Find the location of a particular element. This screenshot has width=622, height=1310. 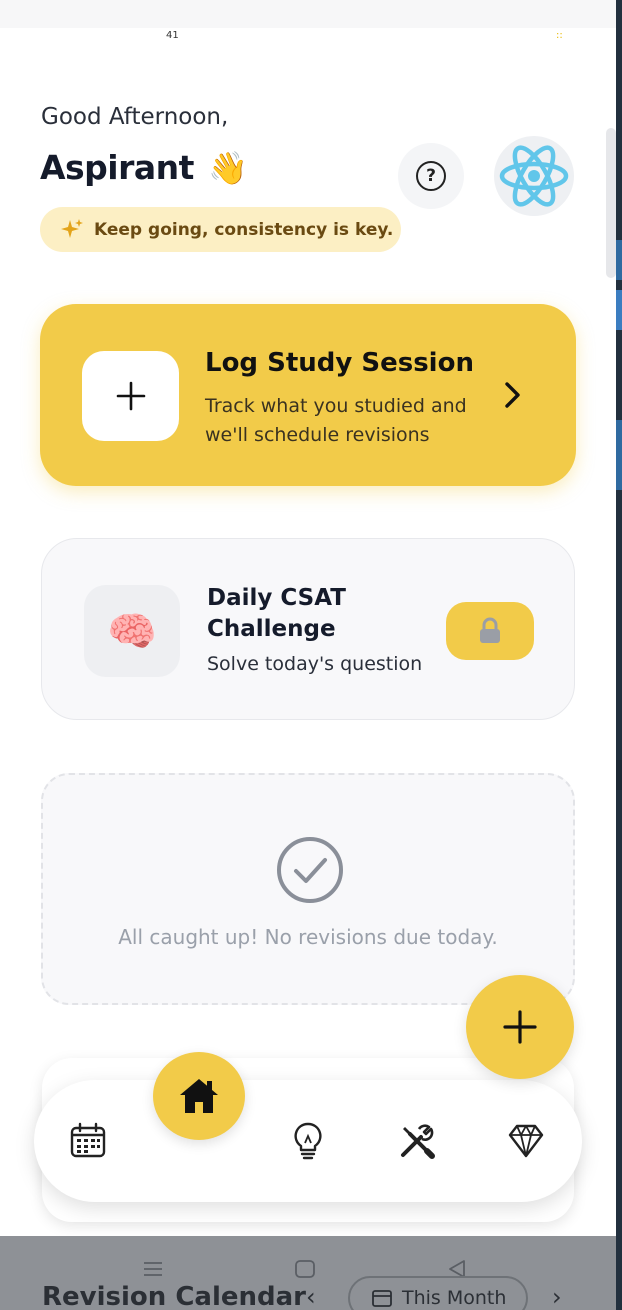

chevron-right-icon is located at coordinates (512, 395).